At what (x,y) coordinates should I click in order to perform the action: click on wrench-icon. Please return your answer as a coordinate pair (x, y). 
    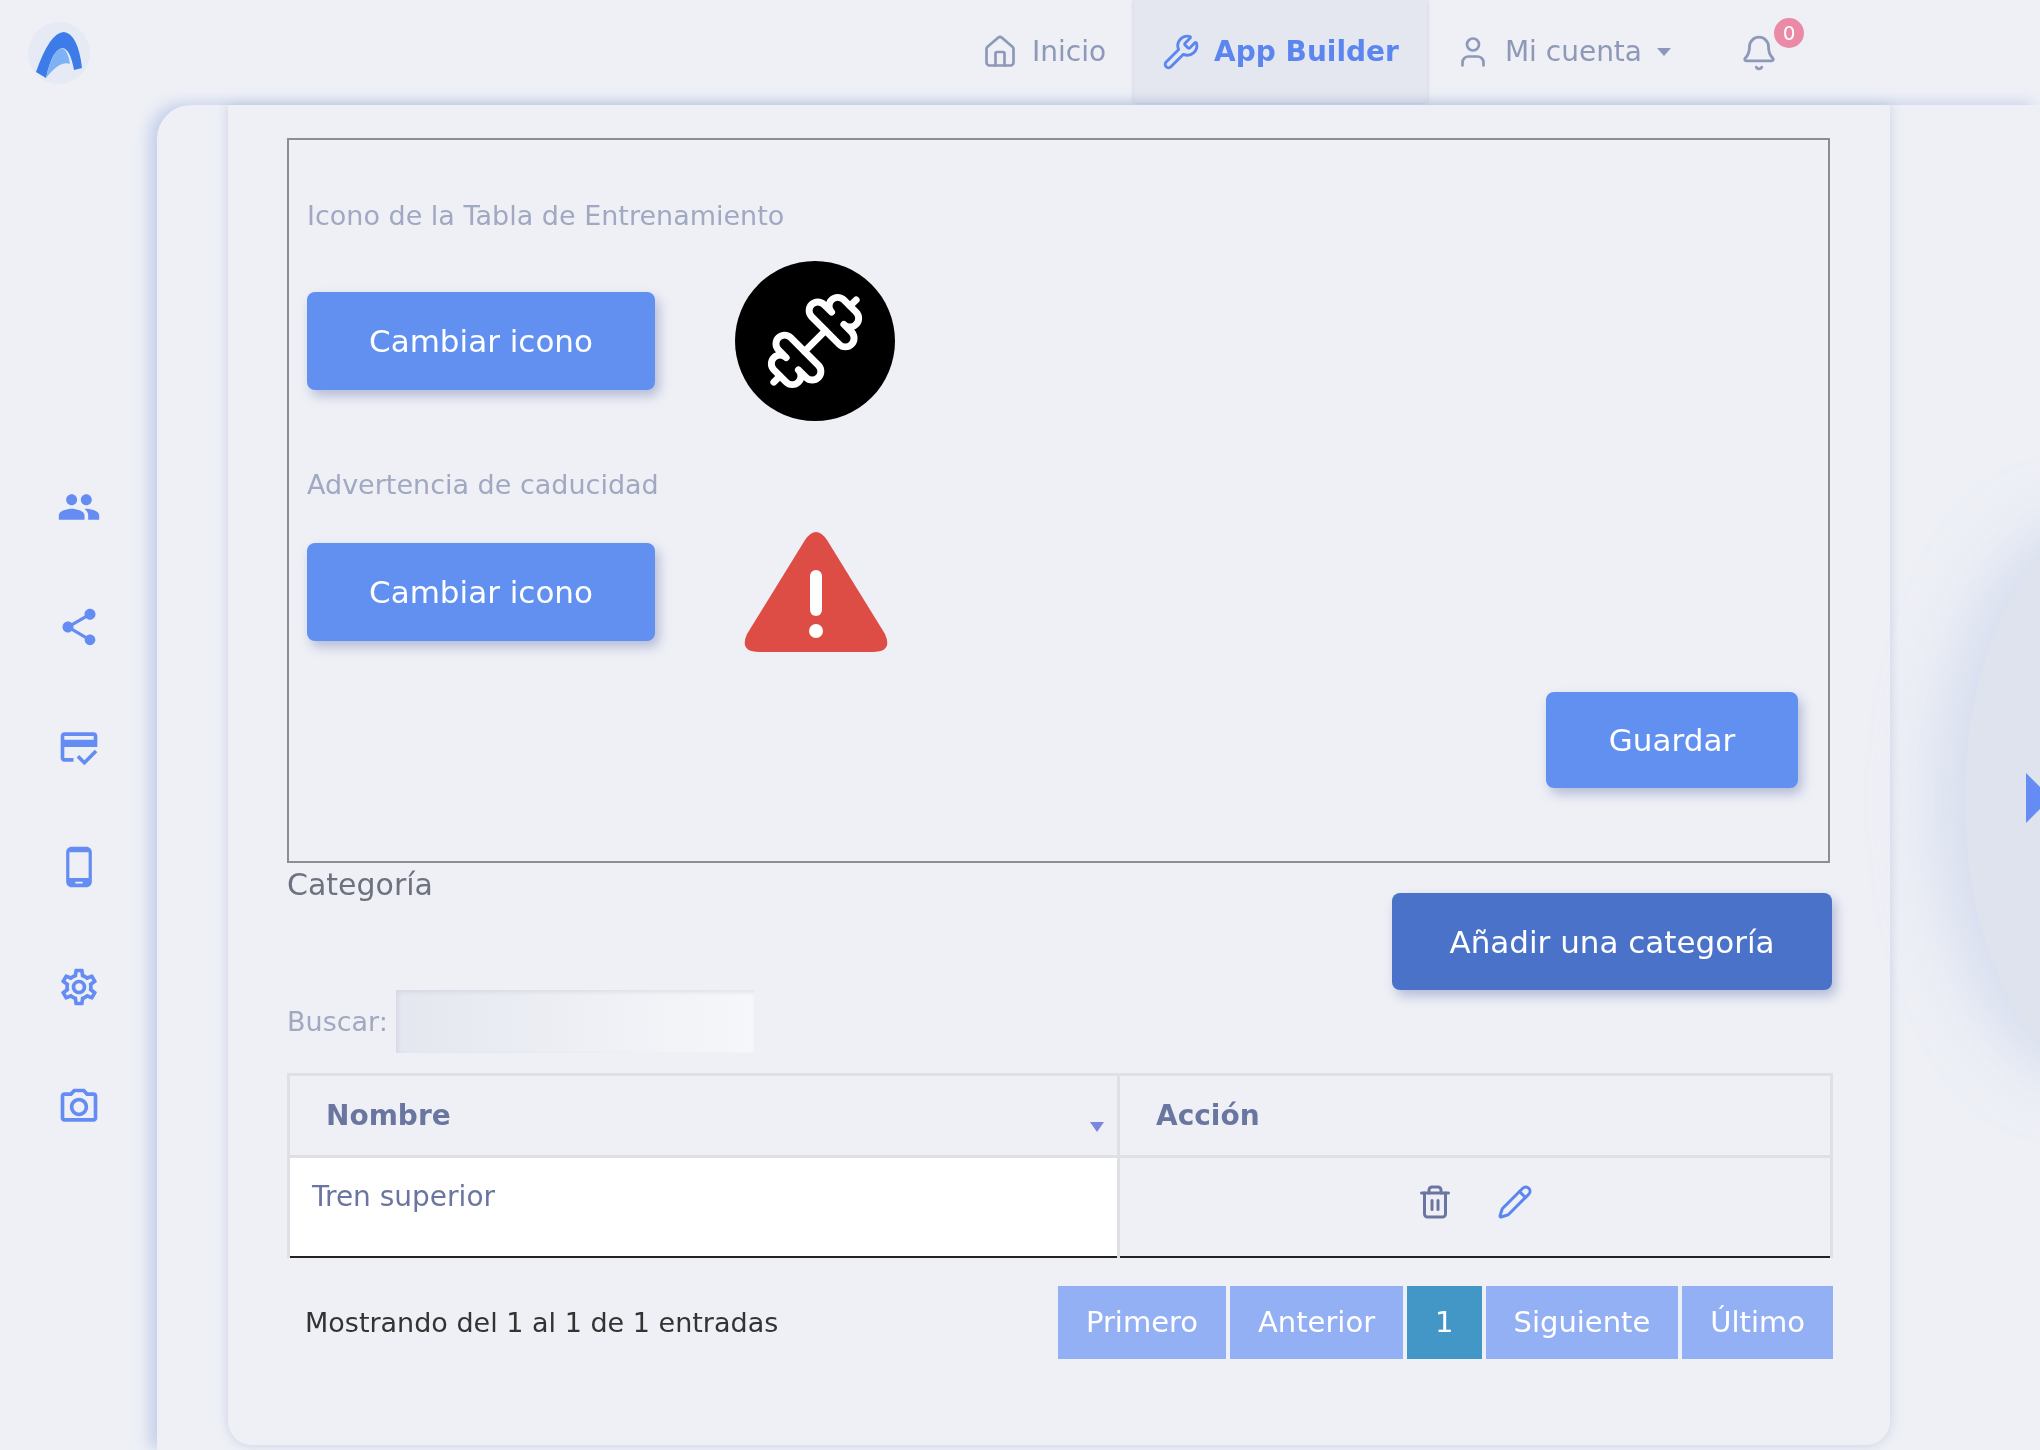
    Looking at the image, I should click on (1181, 51).